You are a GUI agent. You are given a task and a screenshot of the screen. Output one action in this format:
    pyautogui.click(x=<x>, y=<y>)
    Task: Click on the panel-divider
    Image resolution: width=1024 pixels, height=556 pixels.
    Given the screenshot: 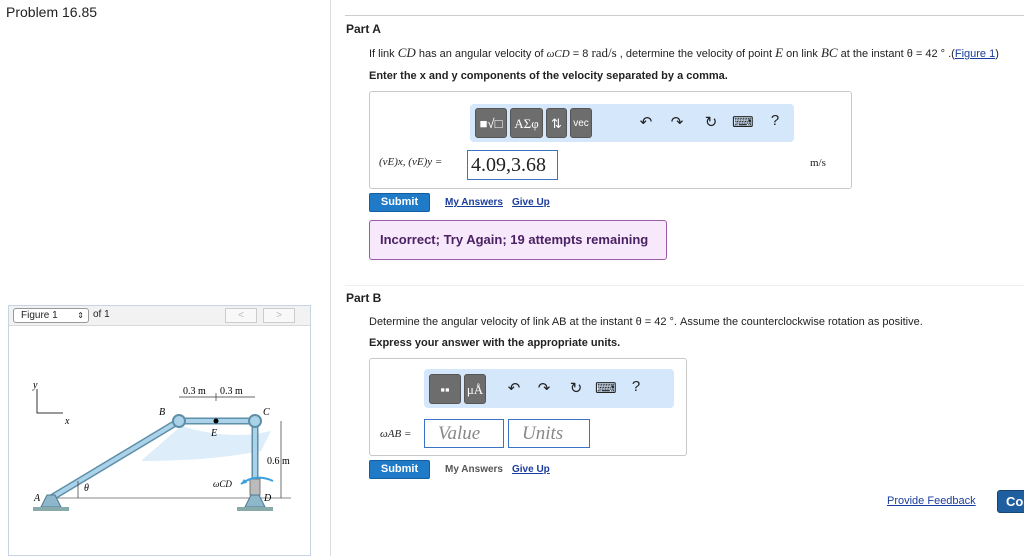 What is the action you would take?
    pyautogui.click(x=330, y=278)
    